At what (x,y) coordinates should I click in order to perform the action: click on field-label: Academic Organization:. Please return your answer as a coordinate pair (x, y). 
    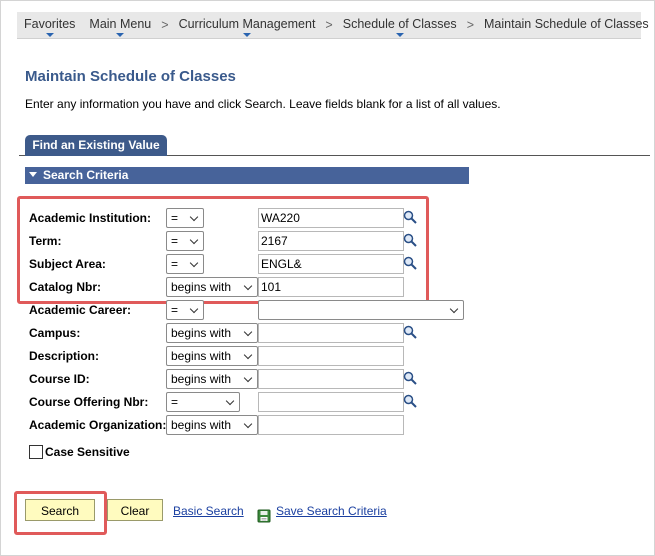
    Looking at the image, I should click on (98, 425).